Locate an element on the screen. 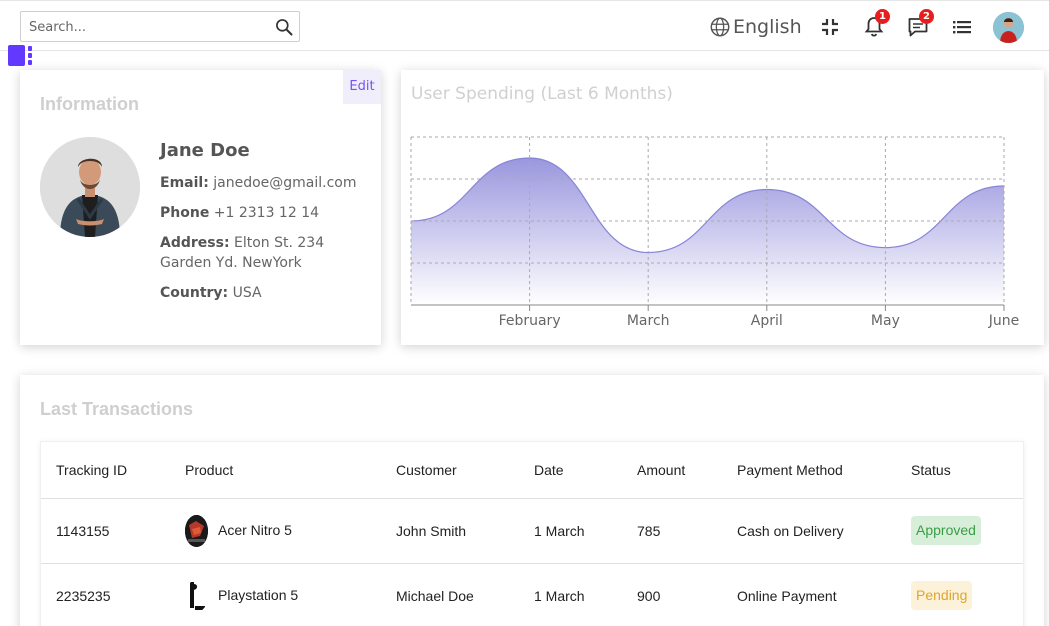 This screenshot has height=626, width=1049. header-tracking-id: Tracking ID is located at coordinates (91, 470).